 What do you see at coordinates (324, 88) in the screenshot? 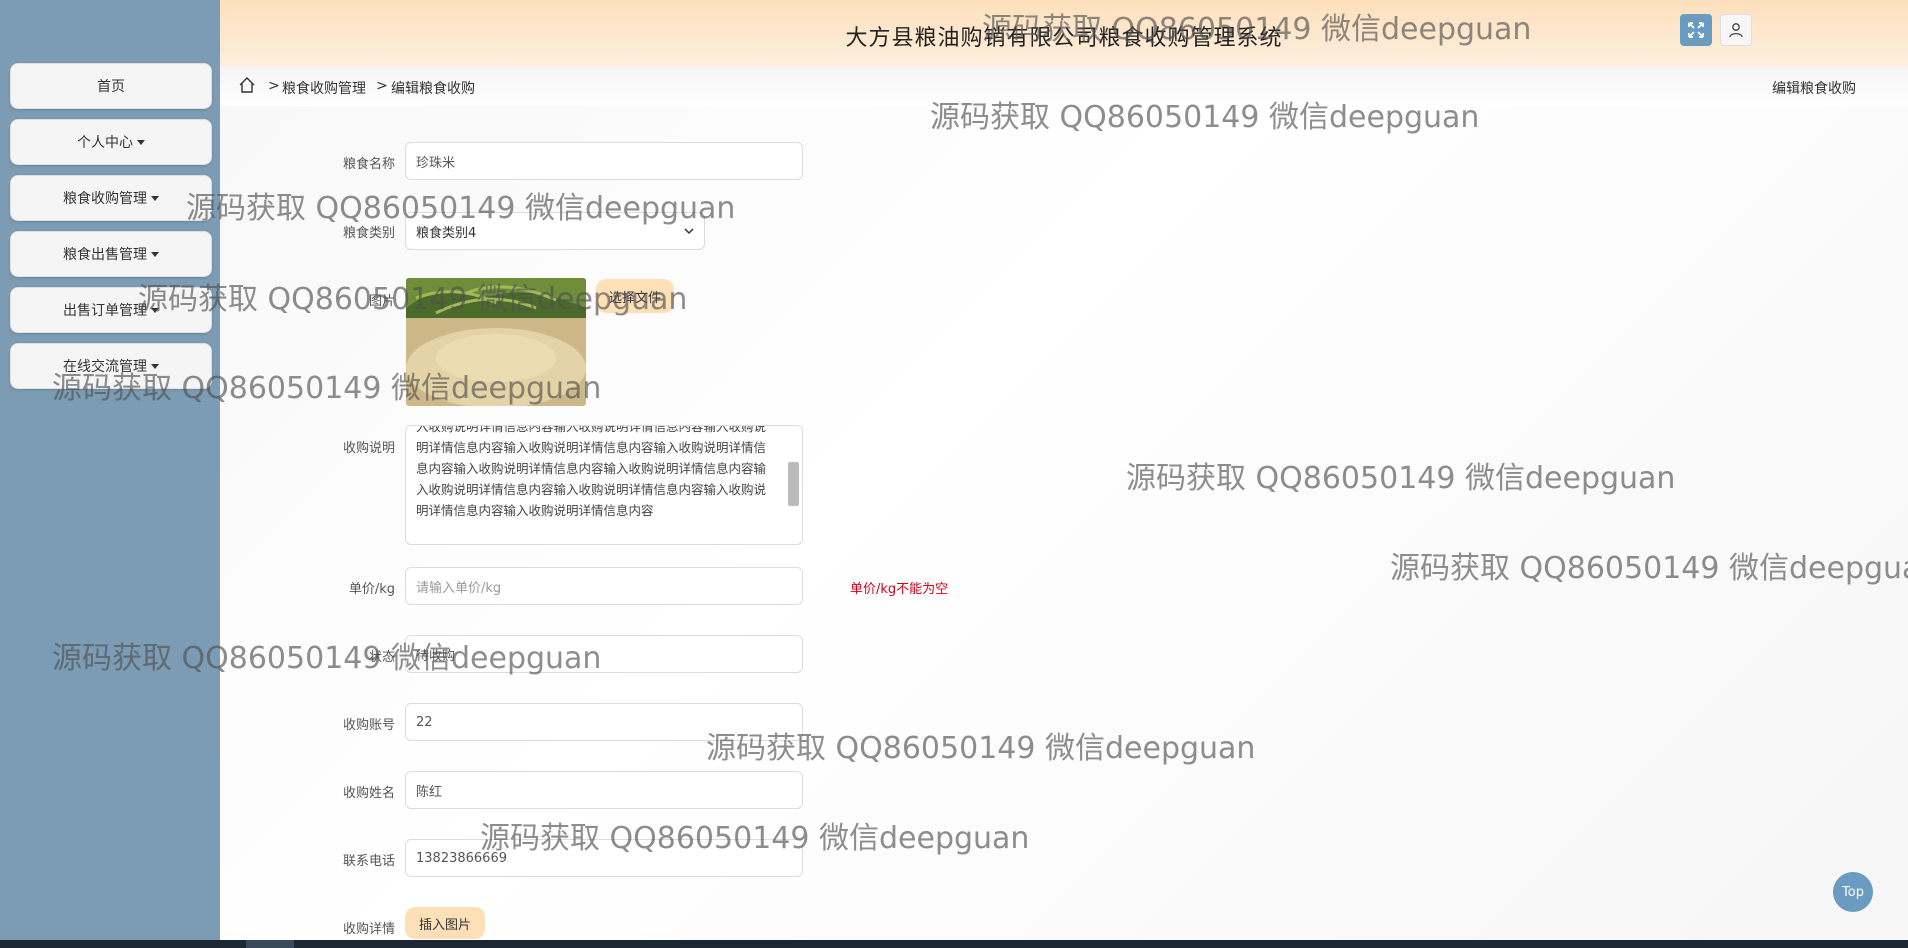
I see `breadcrumb-item-grain-purchase: 粮食收购管理` at bounding box center [324, 88].